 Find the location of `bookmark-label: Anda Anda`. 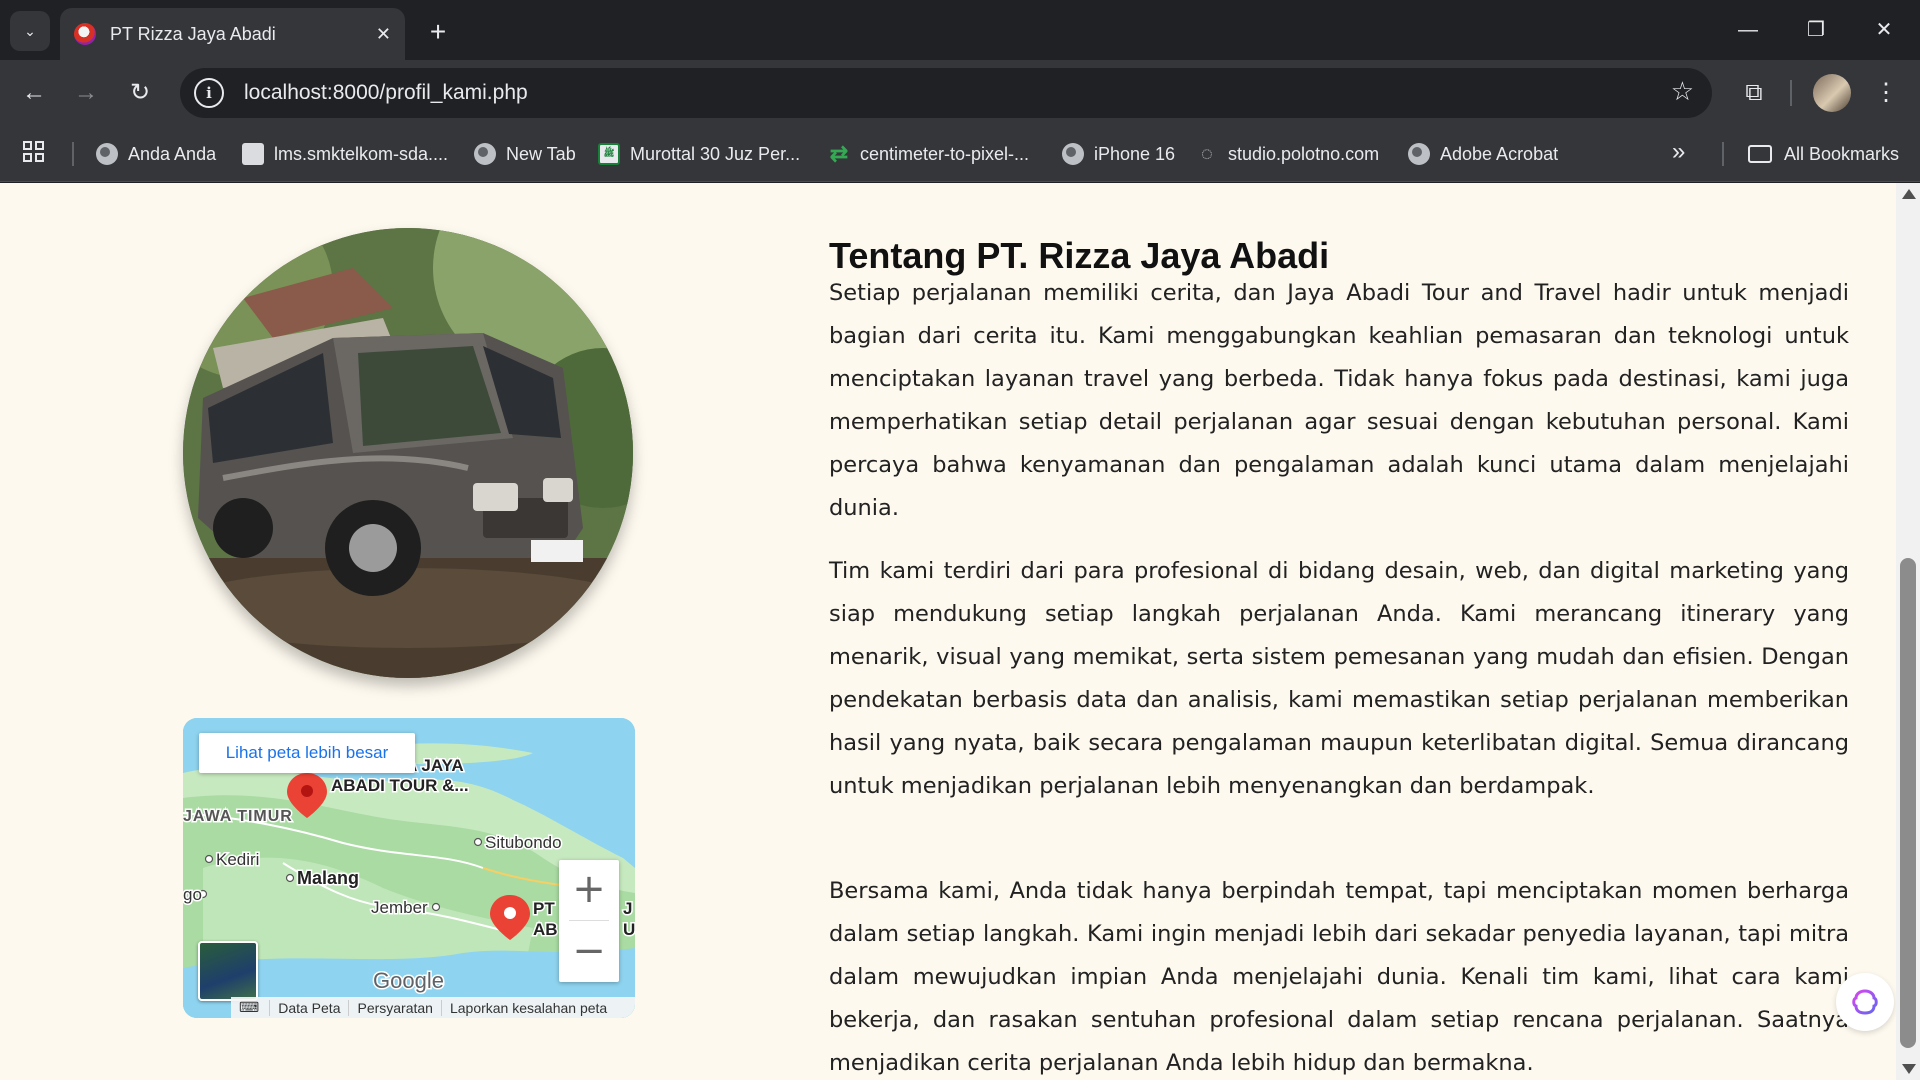

bookmark-label: Anda Anda is located at coordinates (172, 153).